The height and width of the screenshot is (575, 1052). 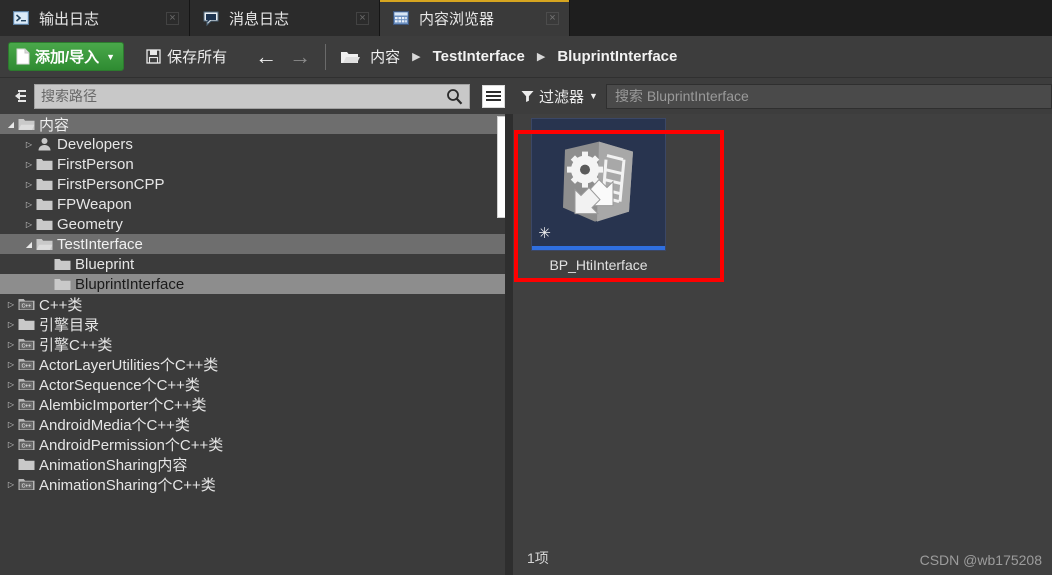 What do you see at coordinates (252, 324) in the screenshot?
I see `tree-item-10: ▷ 引擎目录` at bounding box center [252, 324].